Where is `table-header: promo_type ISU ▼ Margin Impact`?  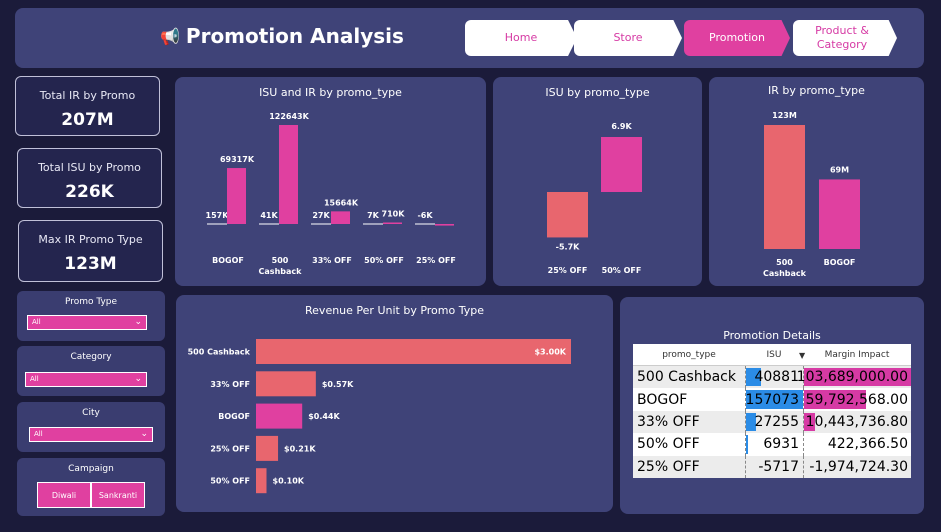
table-header: promo_type ISU ▼ Margin Impact is located at coordinates (772, 355).